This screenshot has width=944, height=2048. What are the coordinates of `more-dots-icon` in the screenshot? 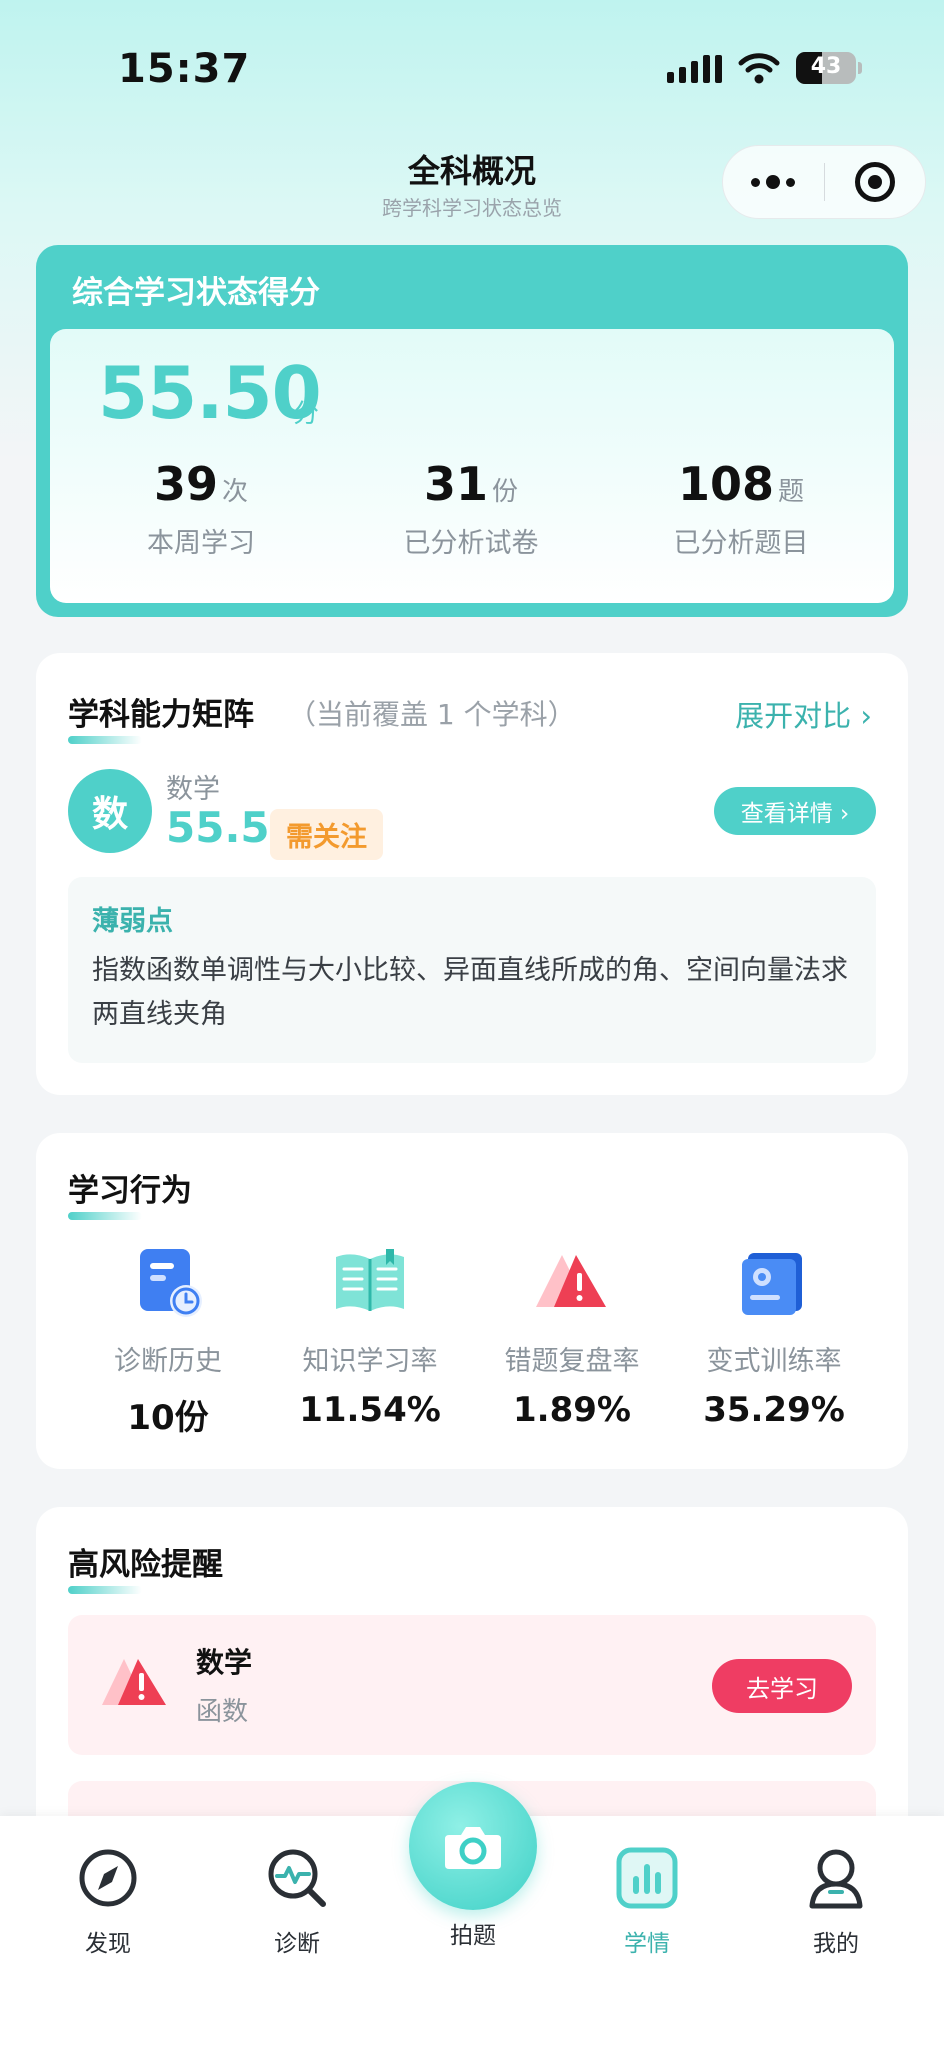 It's located at (773, 182).